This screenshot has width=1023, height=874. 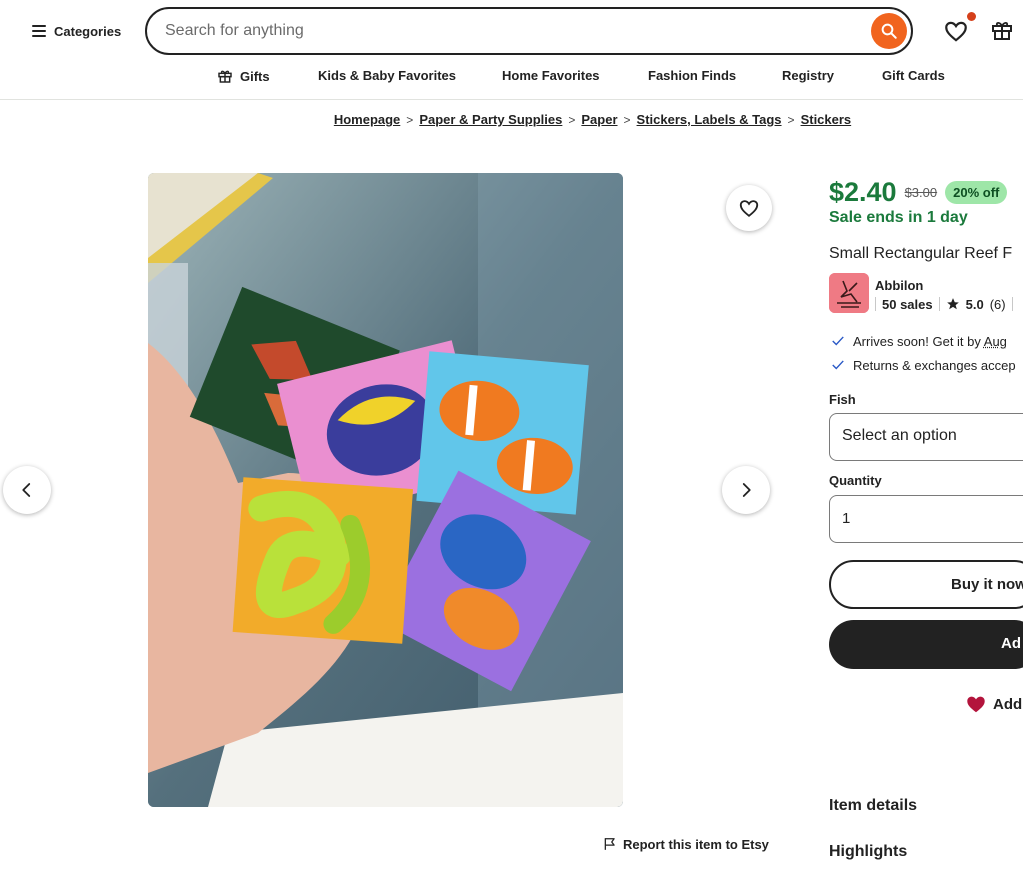 I want to click on chevron-right-icon, so click(x=746, y=490).